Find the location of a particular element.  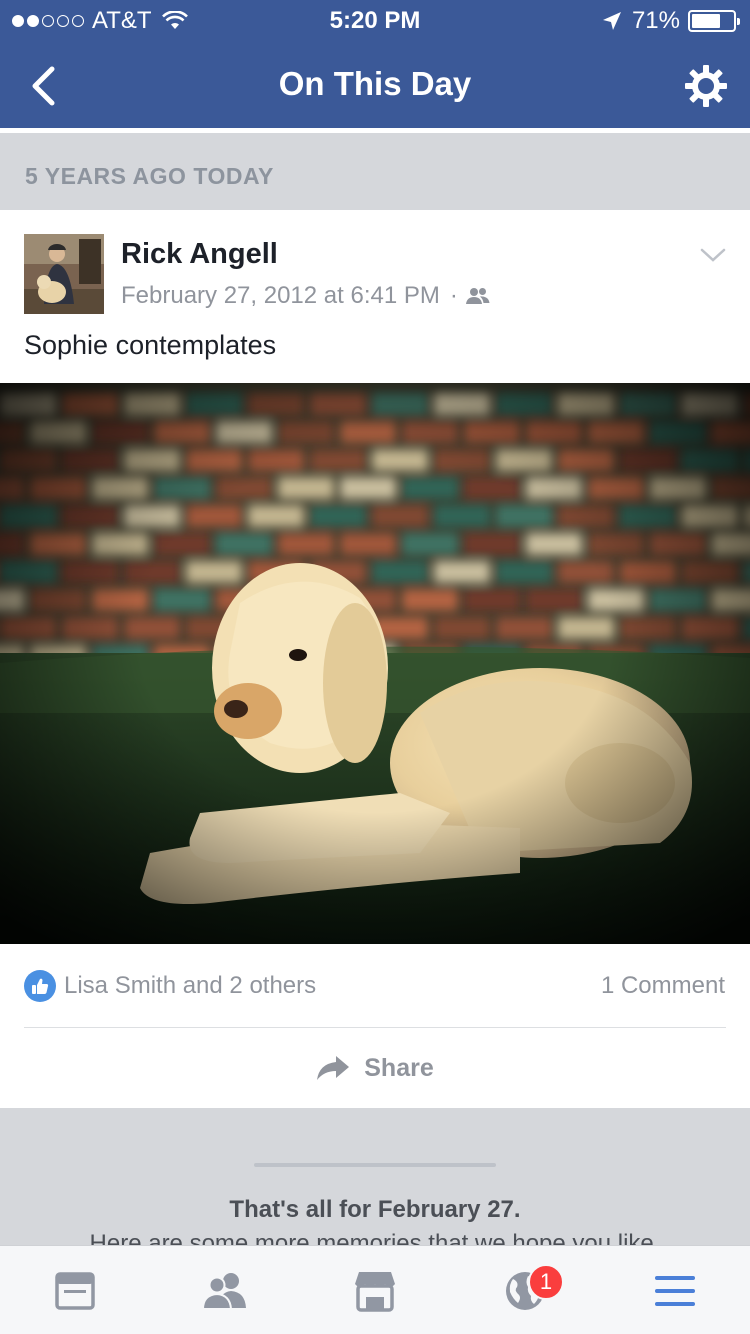

comments-count: 1 Comment is located at coordinates (663, 986).